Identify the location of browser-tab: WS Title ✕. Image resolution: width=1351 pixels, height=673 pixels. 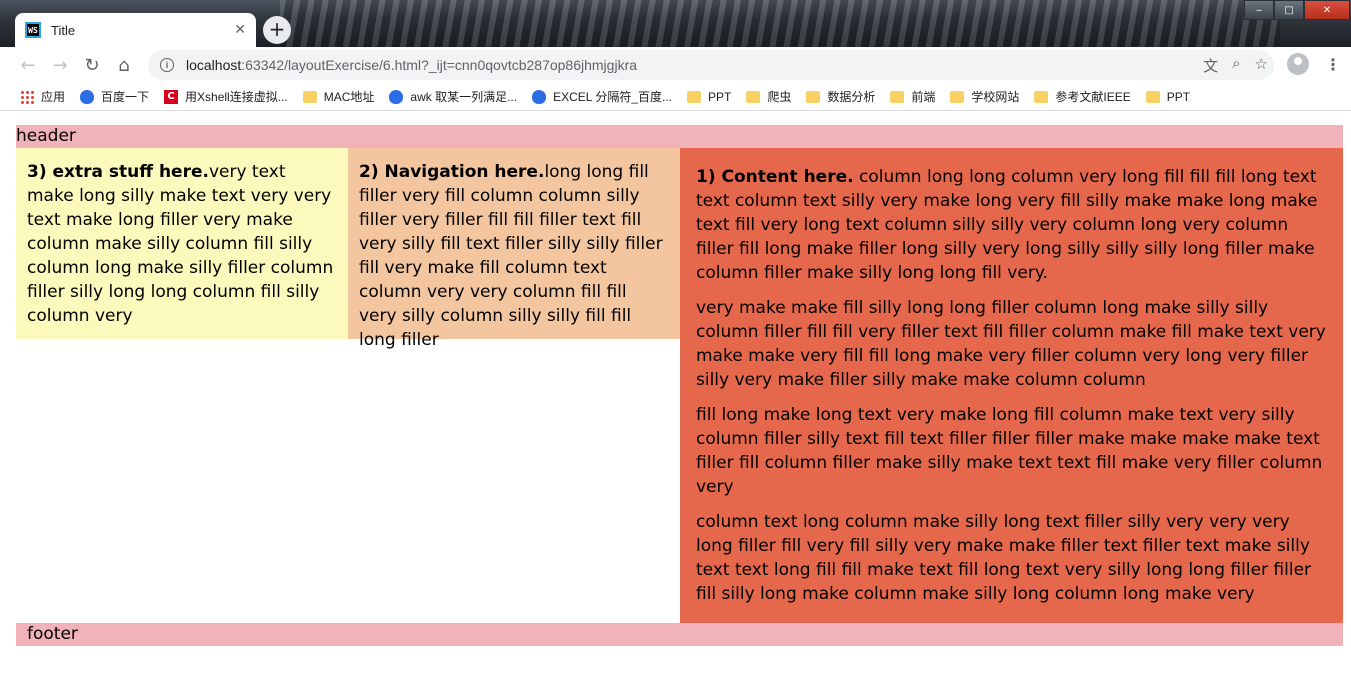
(135, 30).